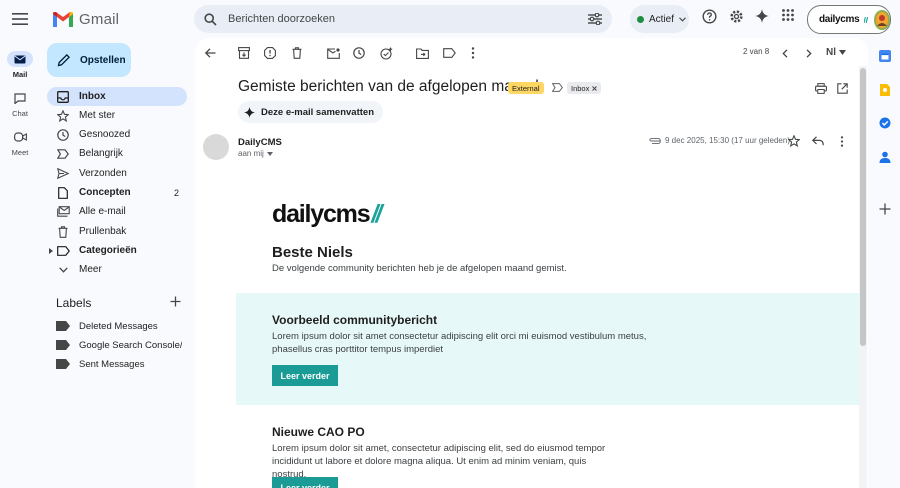 This screenshot has height=488, width=900. Describe the element at coordinates (20, 65) in the screenshot. I see `rail-item-mail: Mail` at that location.